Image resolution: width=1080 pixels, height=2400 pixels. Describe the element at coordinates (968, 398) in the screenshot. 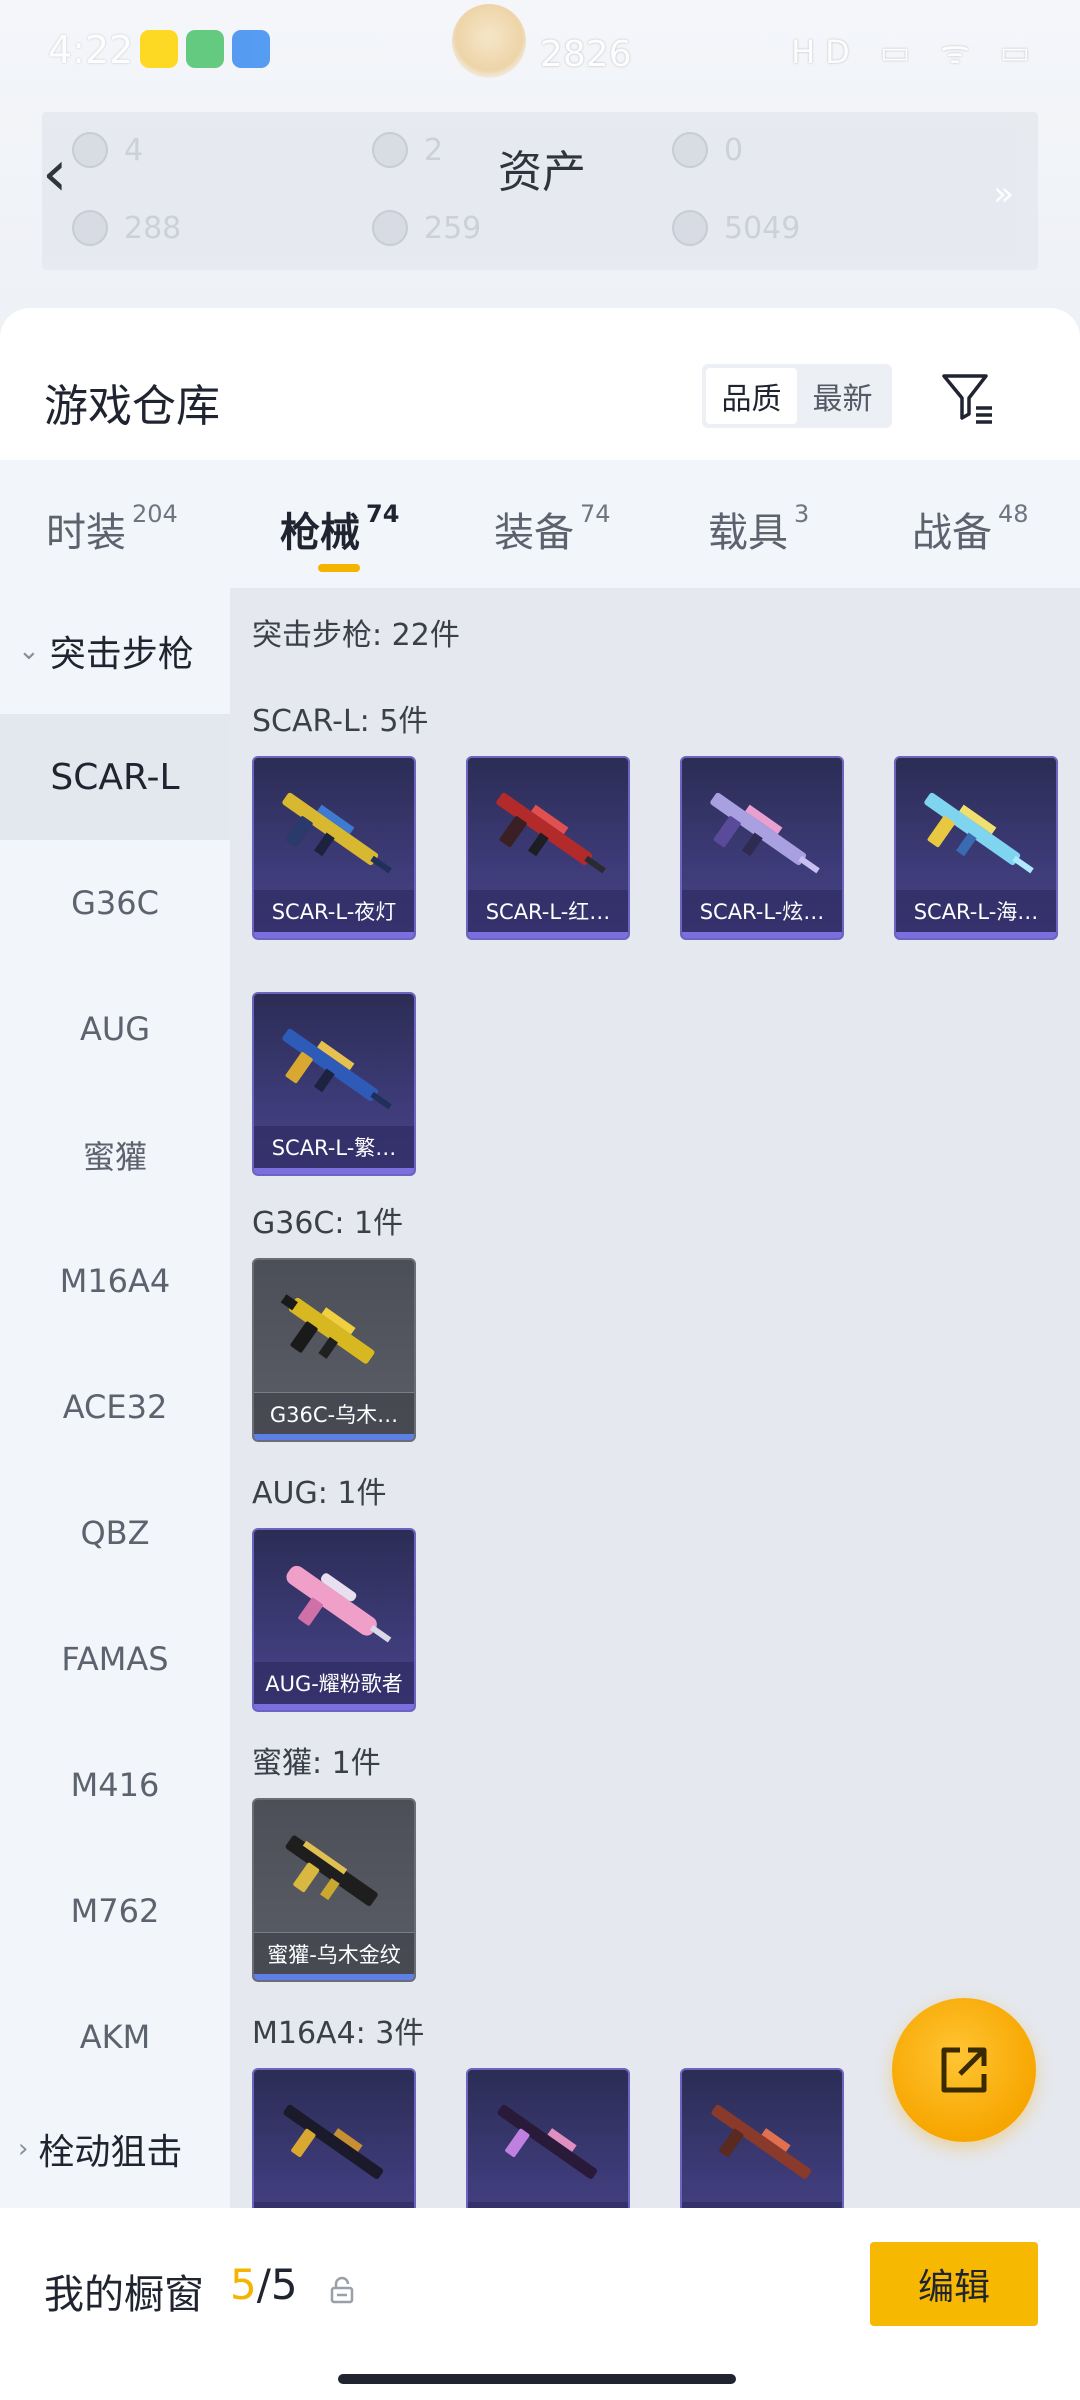

I see `filter-icon` at that location.